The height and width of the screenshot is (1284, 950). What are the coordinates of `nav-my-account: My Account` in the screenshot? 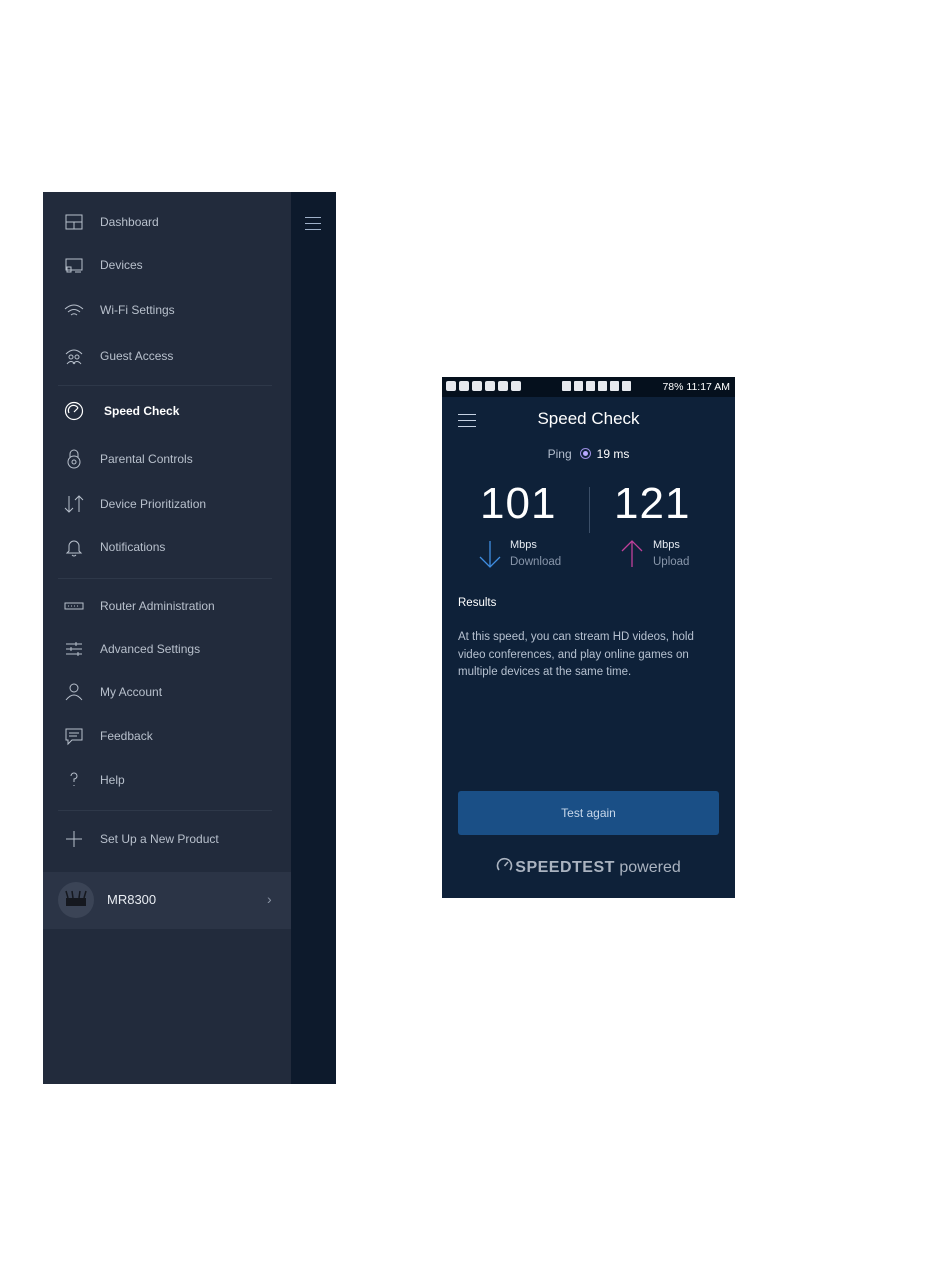 It's located at (167, 692).